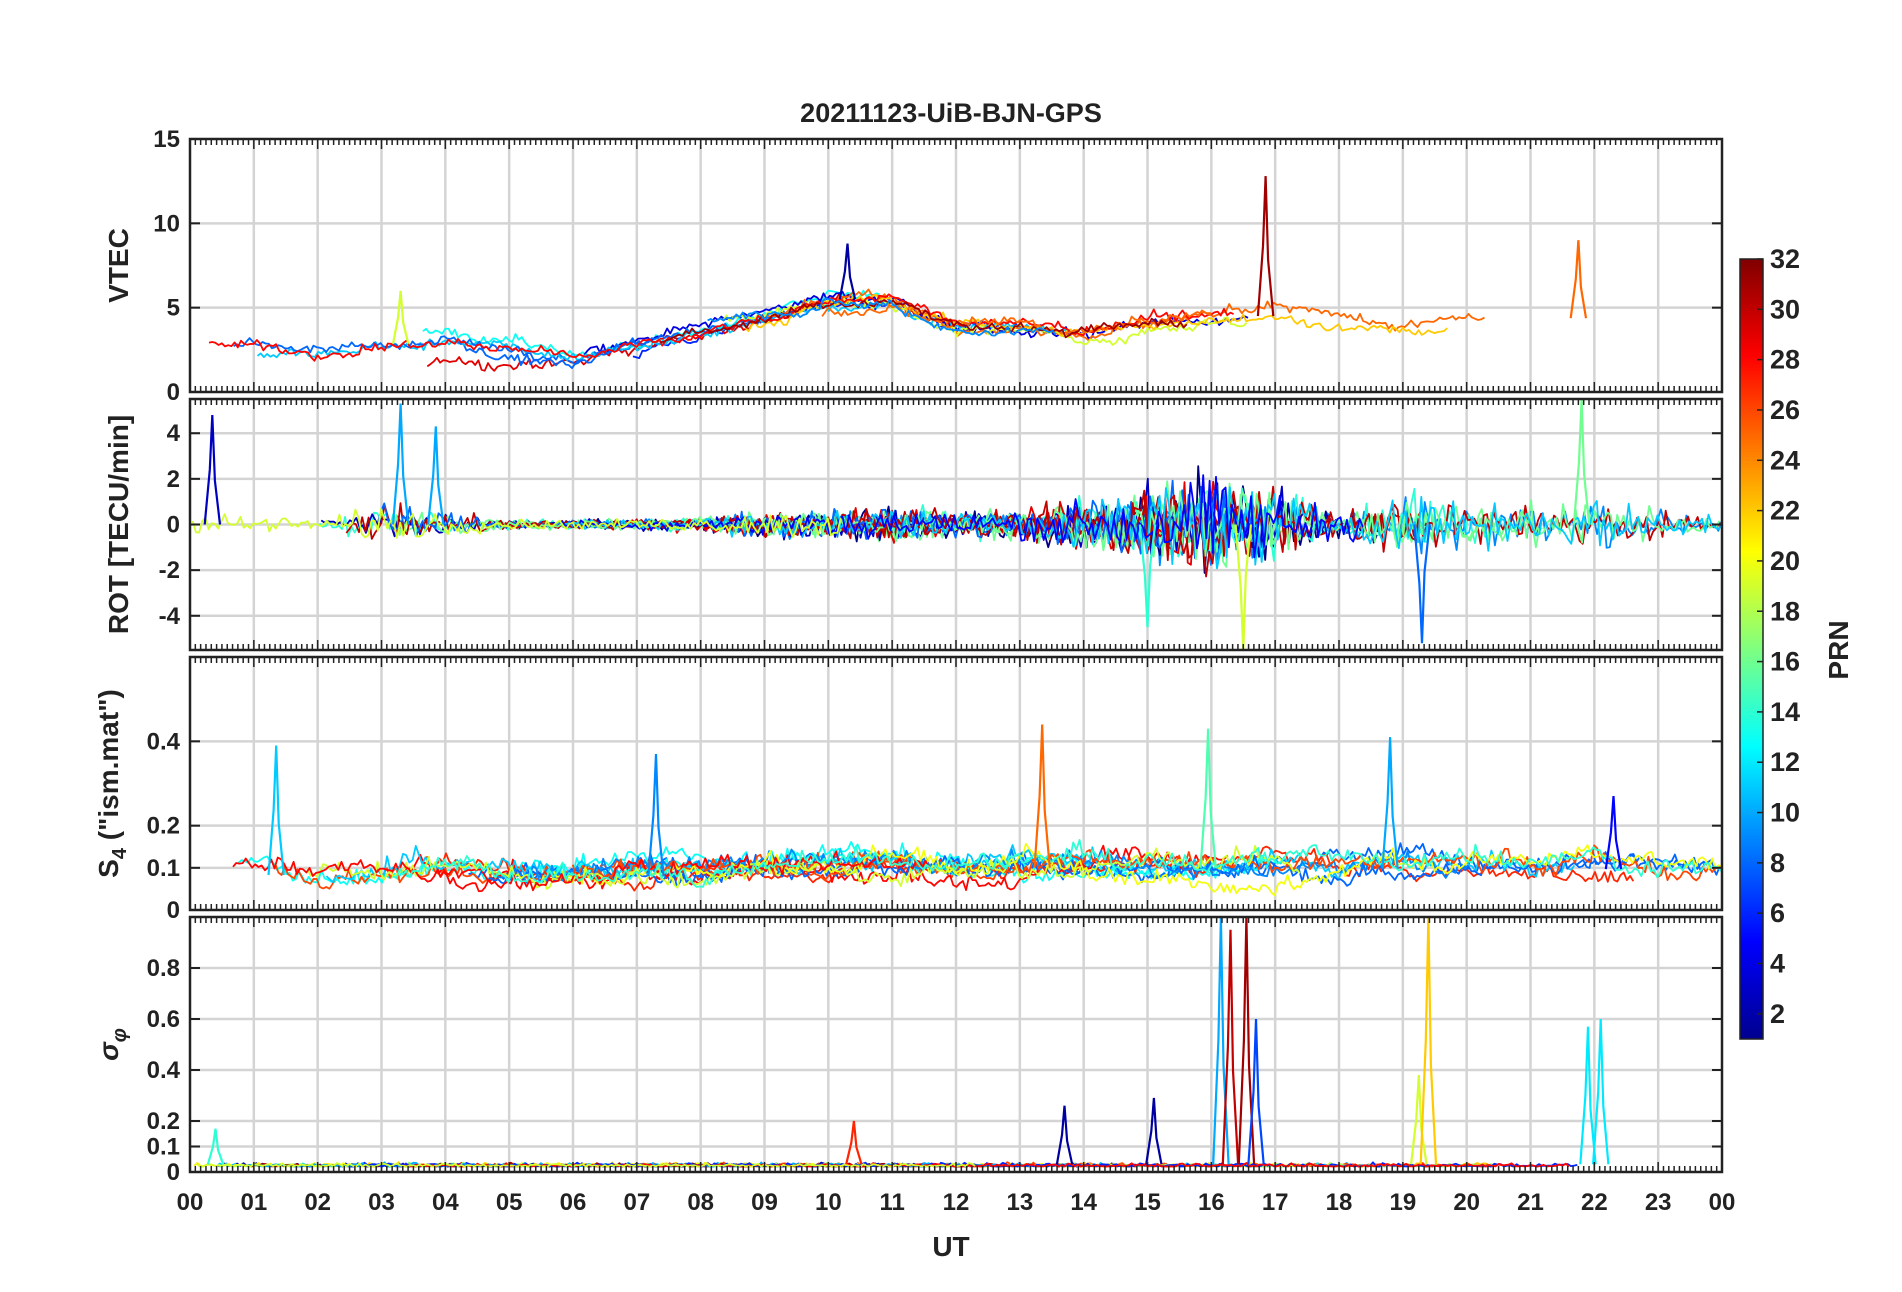 The width and height of the screenshot is (1902, 1292). What do you see at coordinates (764, 1202) in the screenshot?
I see `x-tick-label: 09` at bounding box center [764, 1202].